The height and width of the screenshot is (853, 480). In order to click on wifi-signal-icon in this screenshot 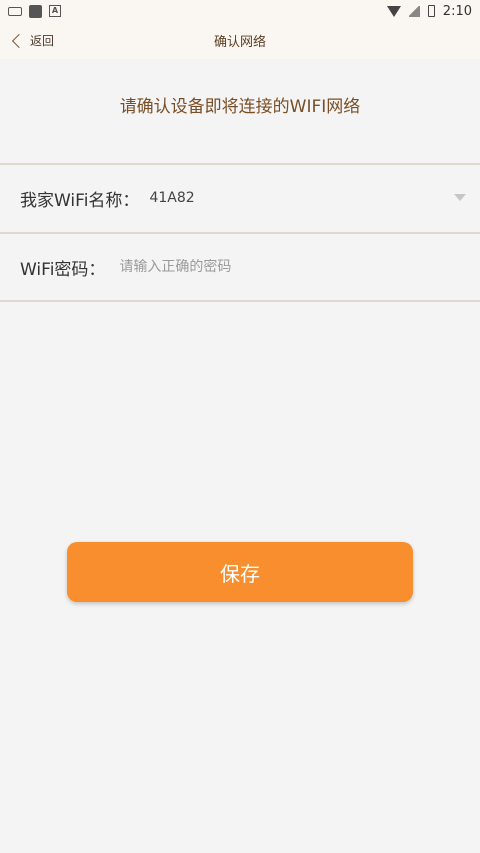, I will do `click(393, 11)`.